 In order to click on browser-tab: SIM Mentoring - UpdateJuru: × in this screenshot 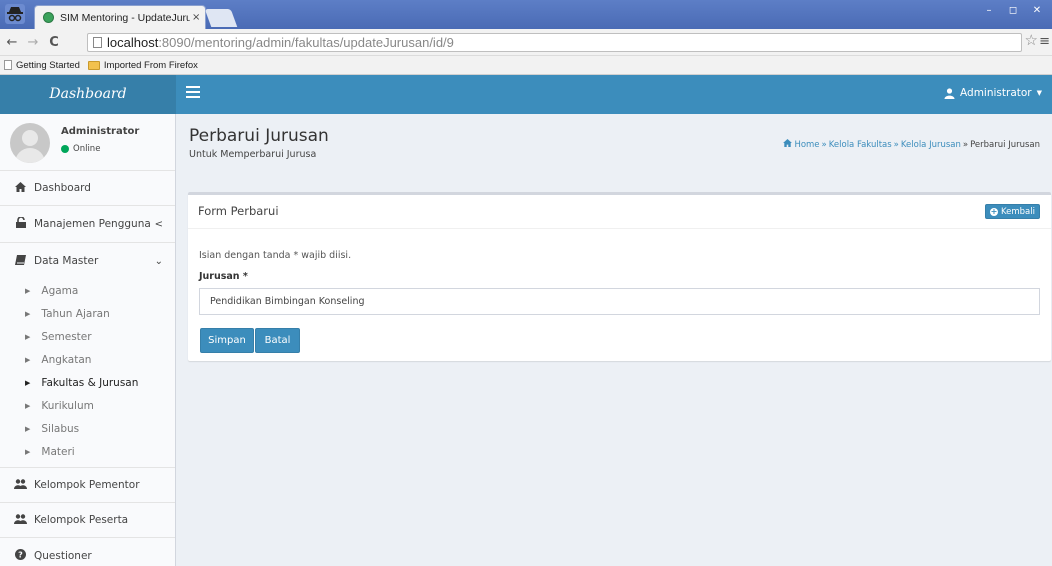, I will do `click(120, 17)`.